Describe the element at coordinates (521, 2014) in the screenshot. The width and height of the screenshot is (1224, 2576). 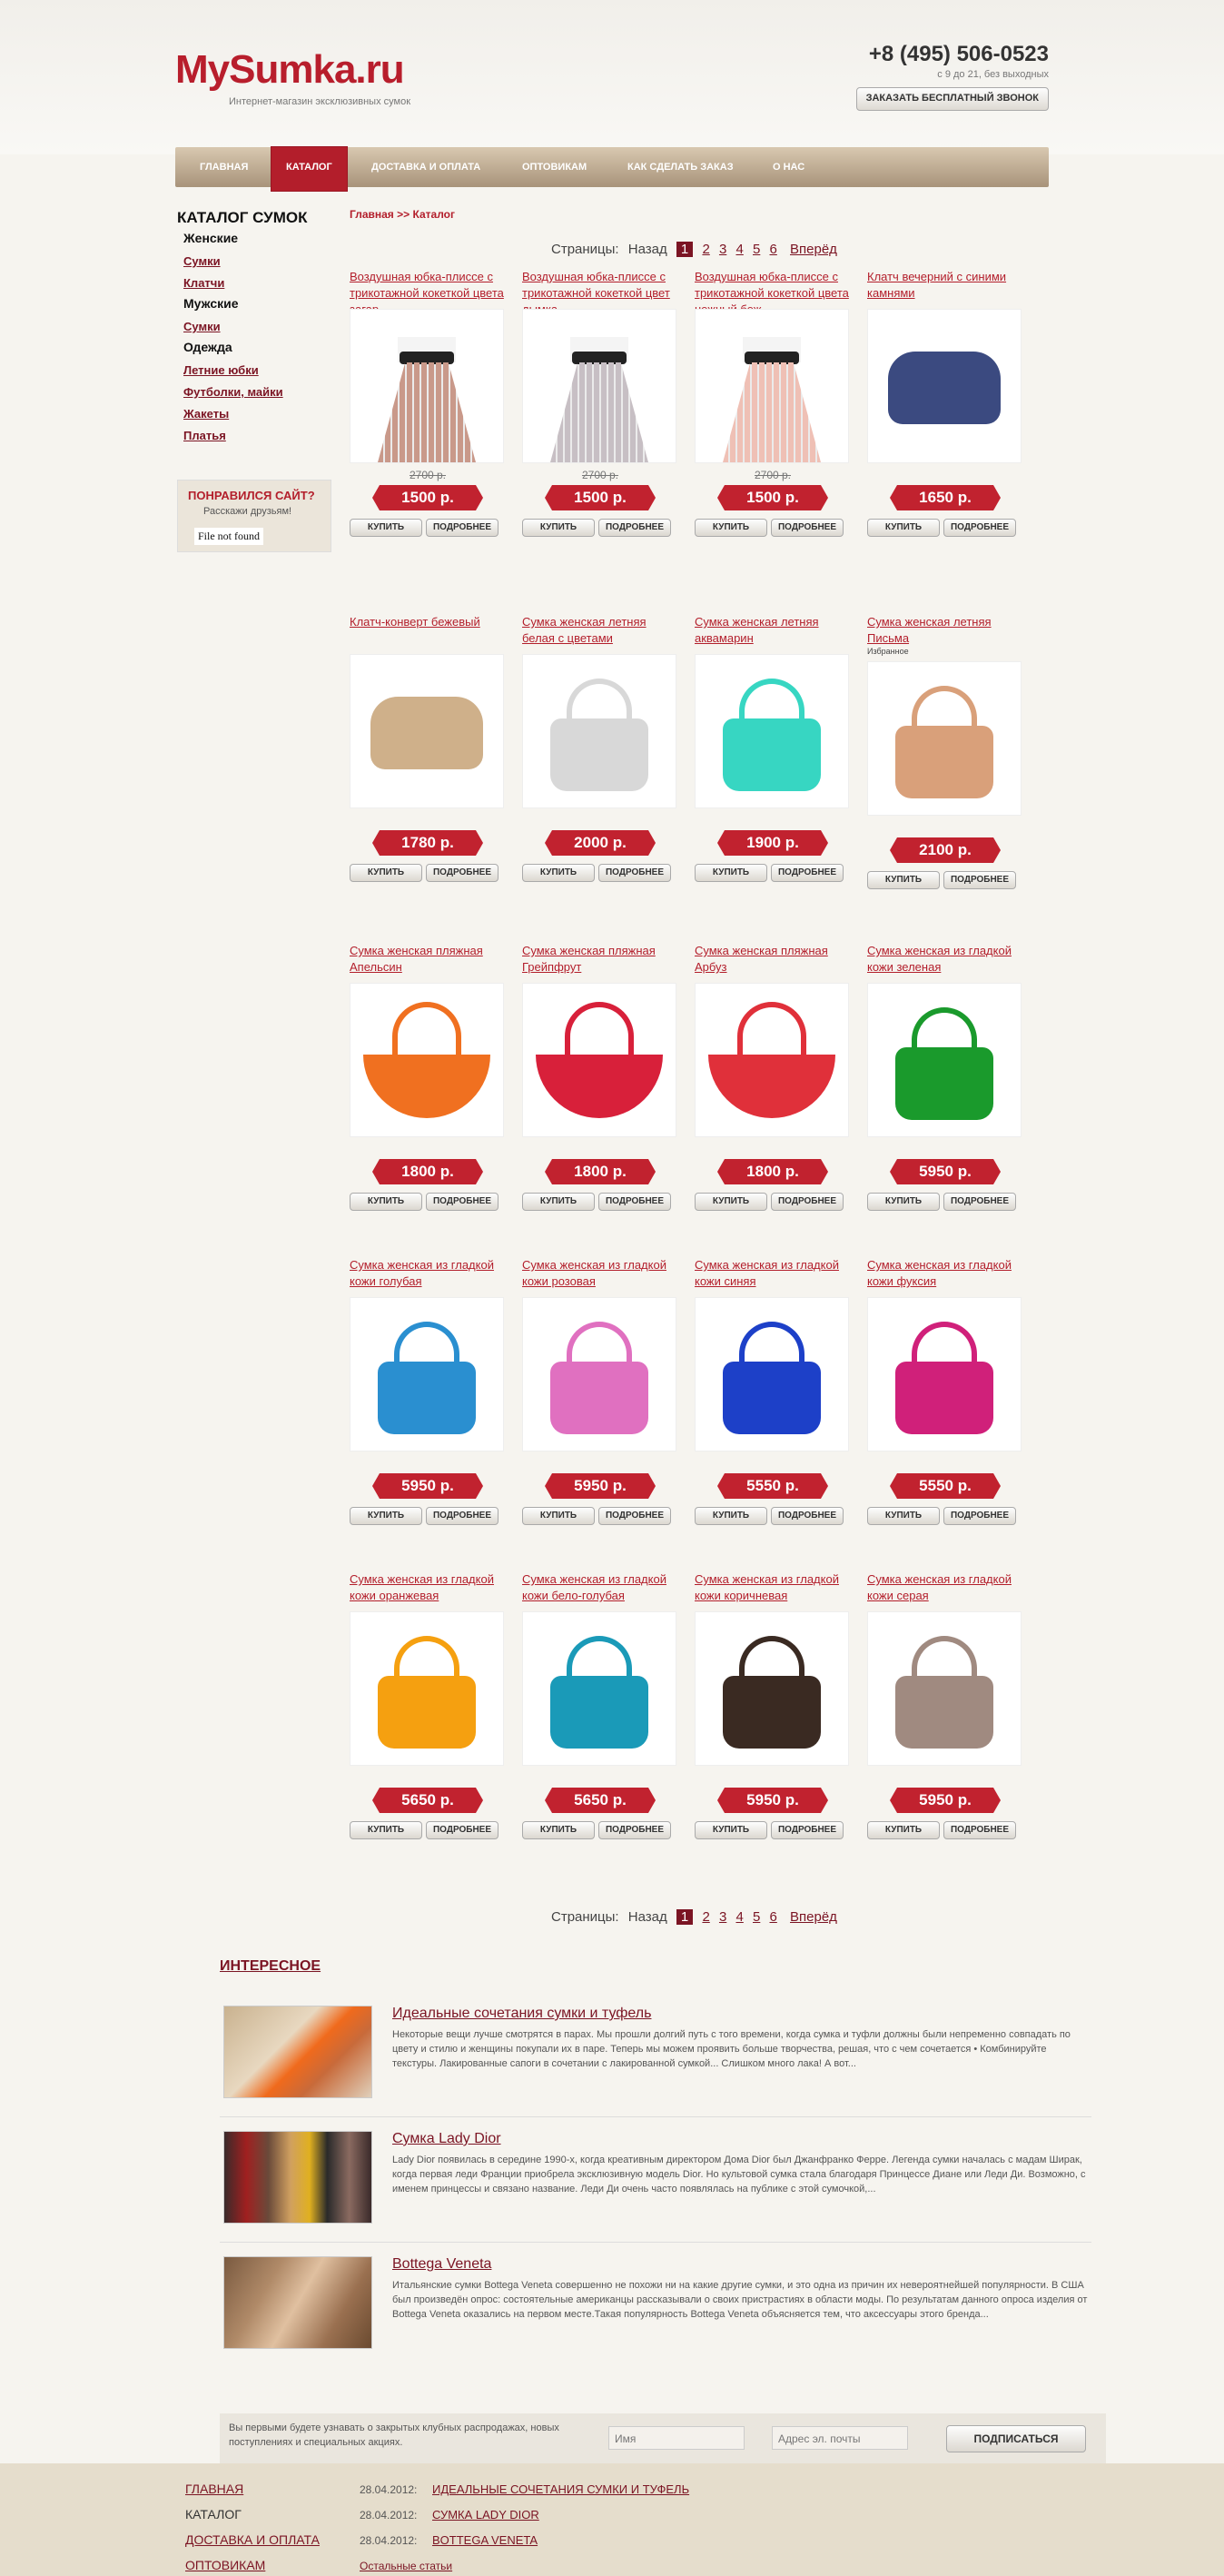
I see `article-title: Идеальные сочетания сумки и туфель` at that location.